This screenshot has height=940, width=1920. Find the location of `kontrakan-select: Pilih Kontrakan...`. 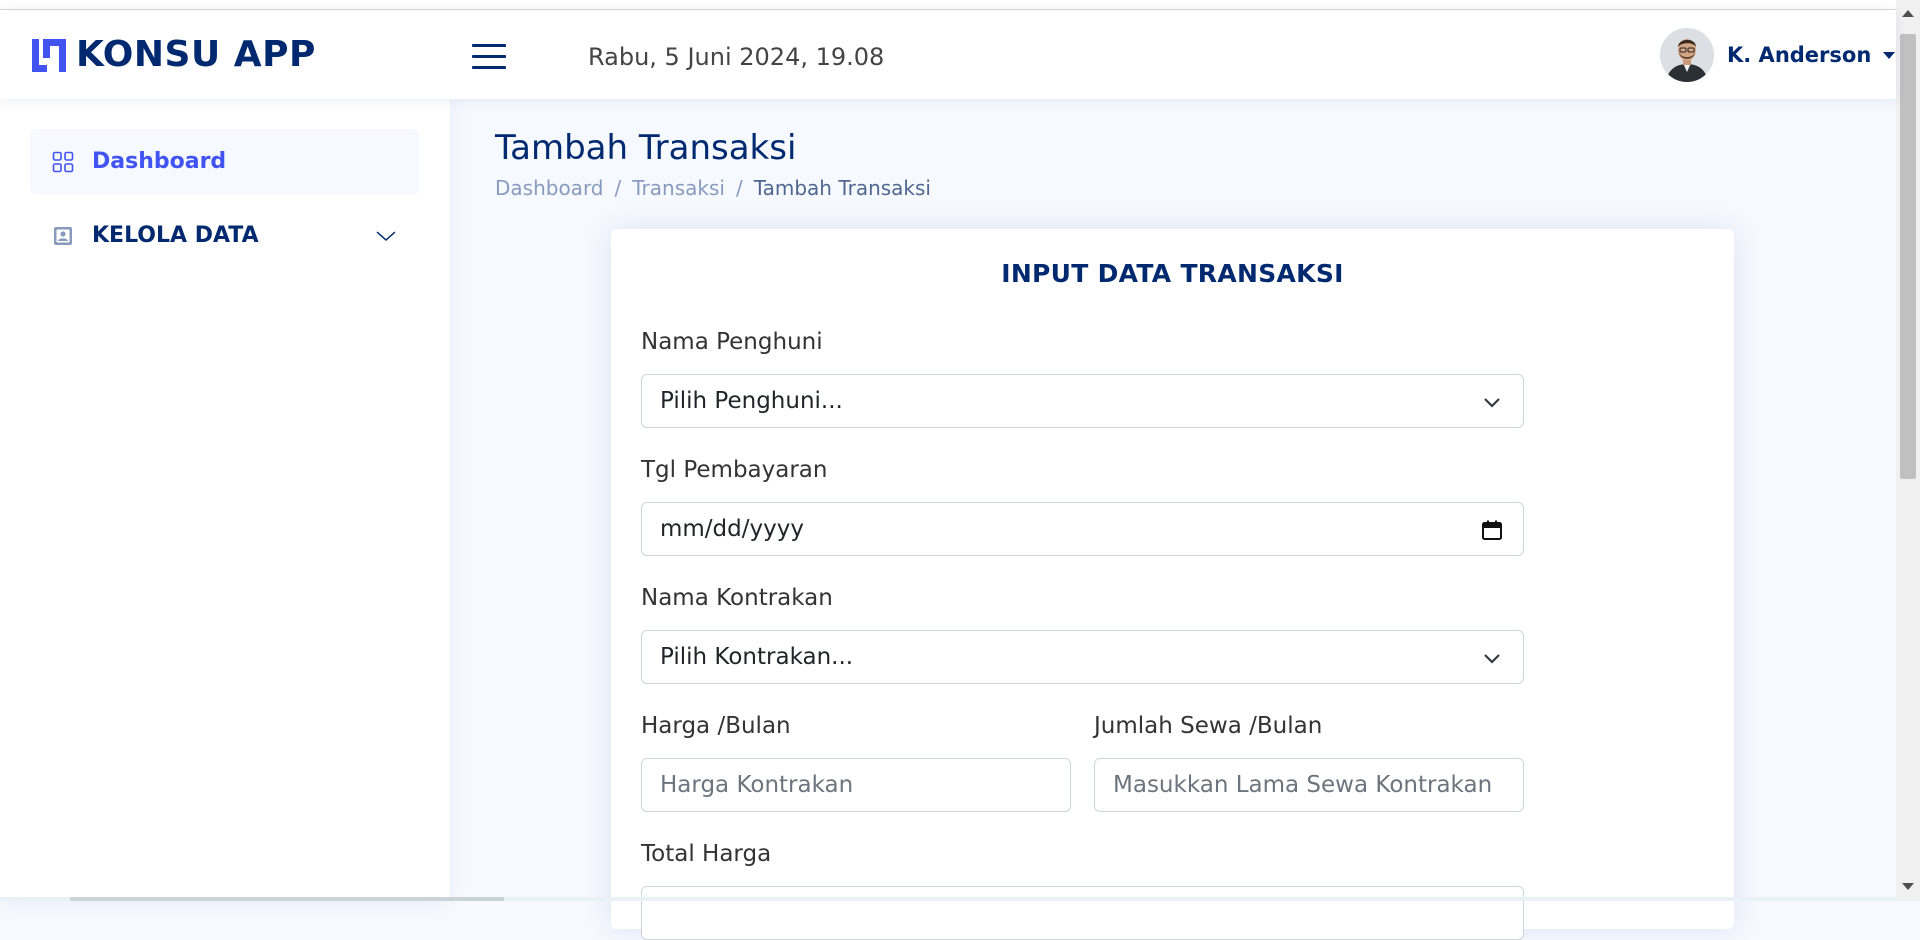

kontrakan-select: Pilih Kontrakan... is located at coordinates (1082, 657).